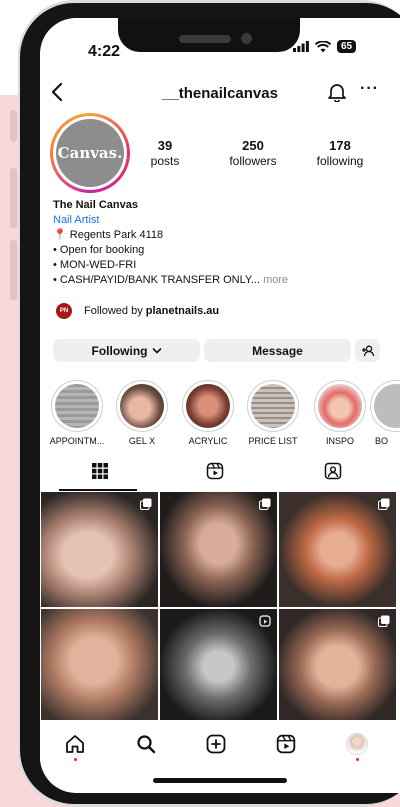 The image size is (400, 807). Describe the element at coordinates (357, 744) in the screenshot. I see `profile-icon` at that location.